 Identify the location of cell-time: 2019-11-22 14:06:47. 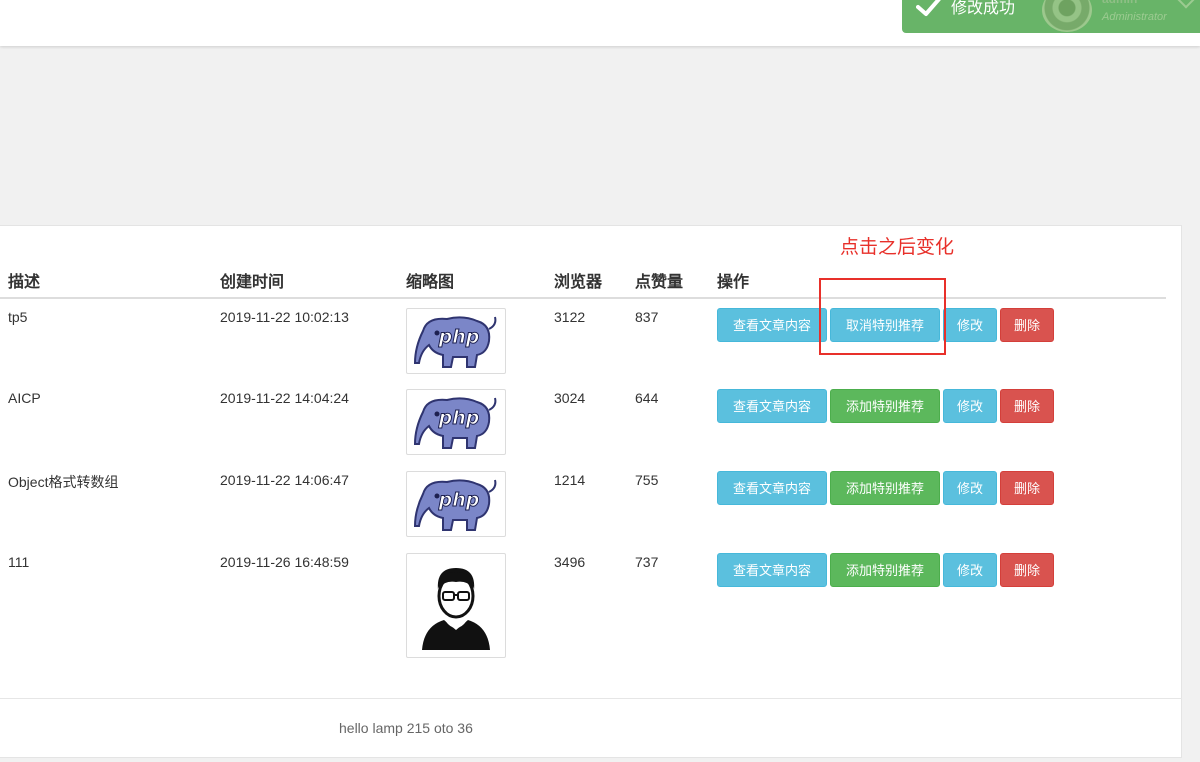
(284, 480).